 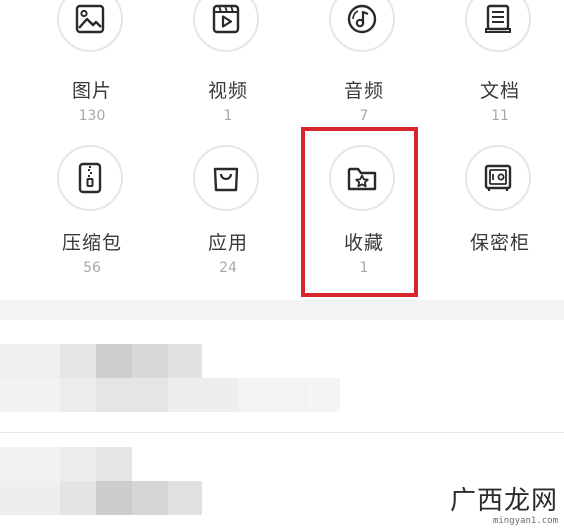 I want to click on music-disc-icon, so click(x=362, y=19).